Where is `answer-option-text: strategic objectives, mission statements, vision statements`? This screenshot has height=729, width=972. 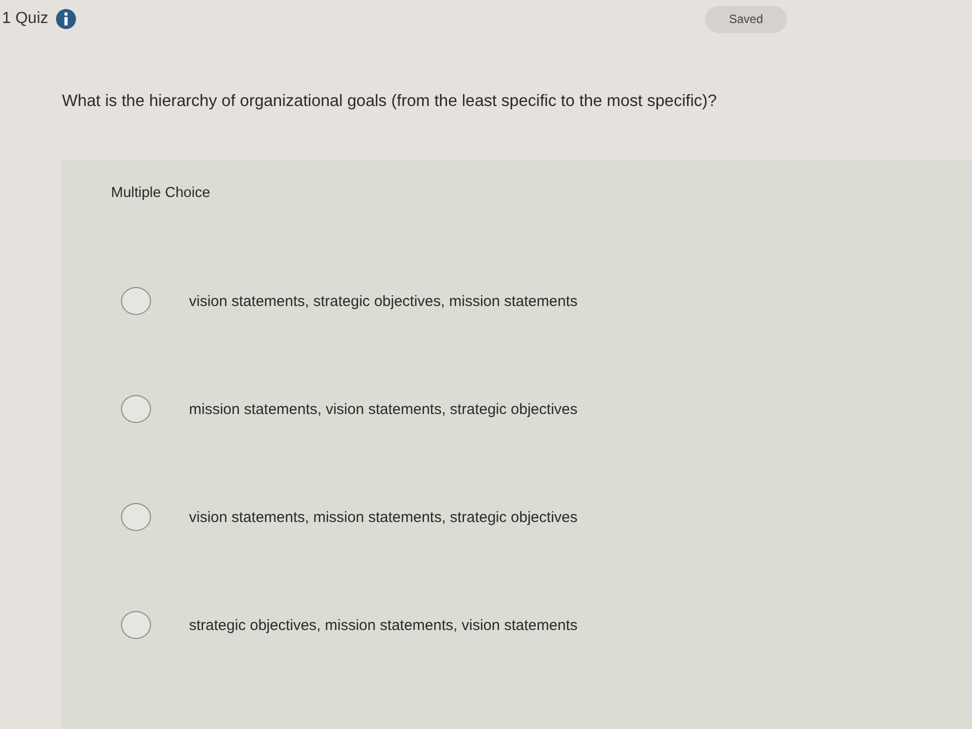 answer-option-text: strategic objectives, mission statements, vision statements is located at coordinates (383, 625).